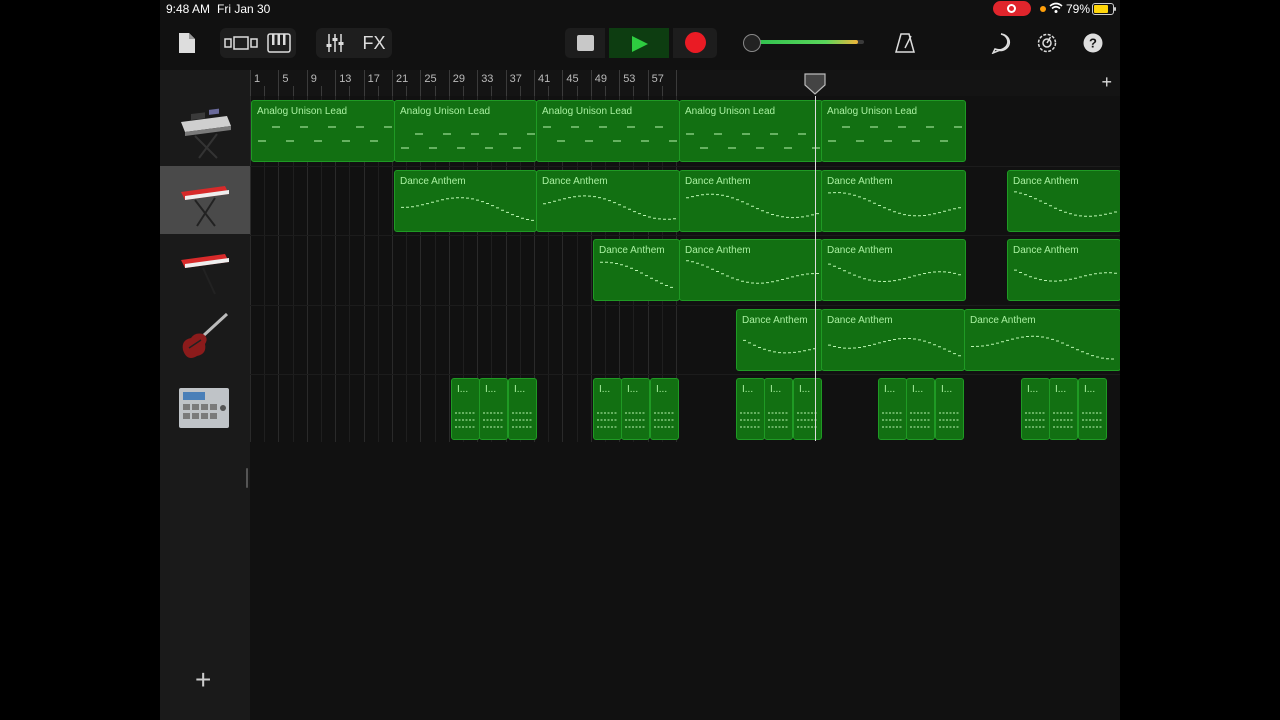  I want to click on keyboard-icon, so click(279, 43).